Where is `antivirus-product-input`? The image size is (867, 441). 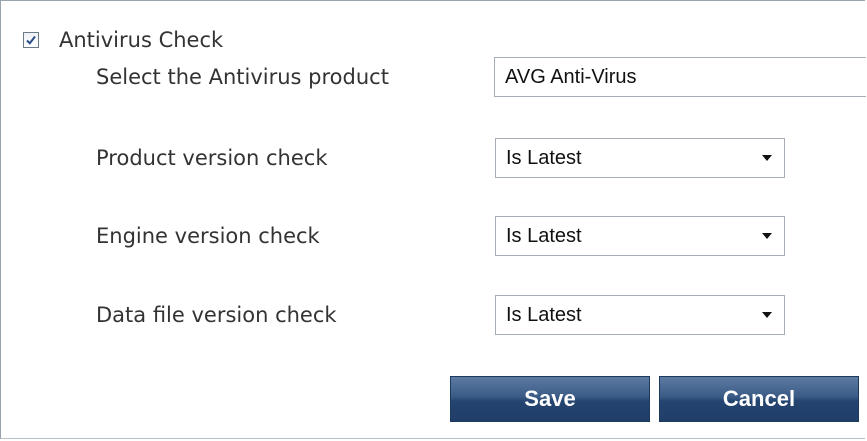
antivirus-product-input is located at coordinates (680, 77).